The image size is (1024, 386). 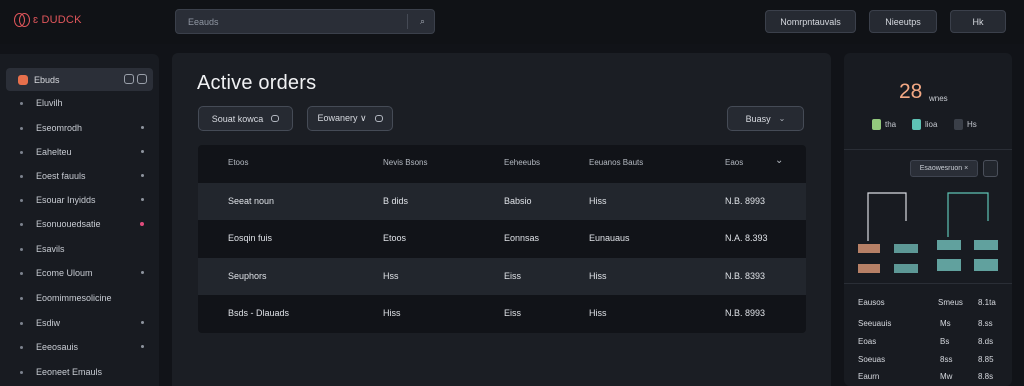 What do you see at coordinates (85, 372) in the screenshot?
I see `sidebar-item: Eeoneet Emauls` at bounding box center [85, 372].